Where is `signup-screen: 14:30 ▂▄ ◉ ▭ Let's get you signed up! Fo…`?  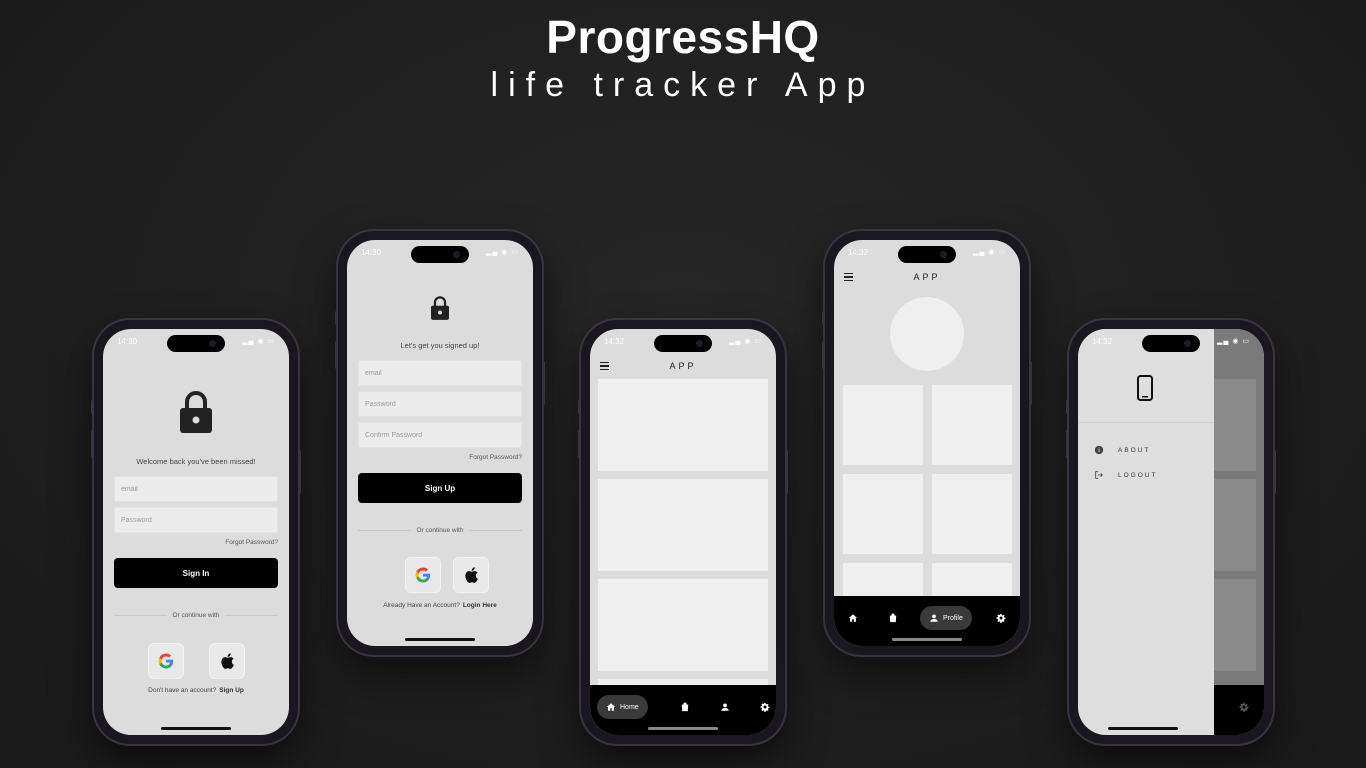 signup-screen: 14:30 ▂▄ ◉ ▭ Let's get you signed up! Fo… is located at coordinates (440, 443).